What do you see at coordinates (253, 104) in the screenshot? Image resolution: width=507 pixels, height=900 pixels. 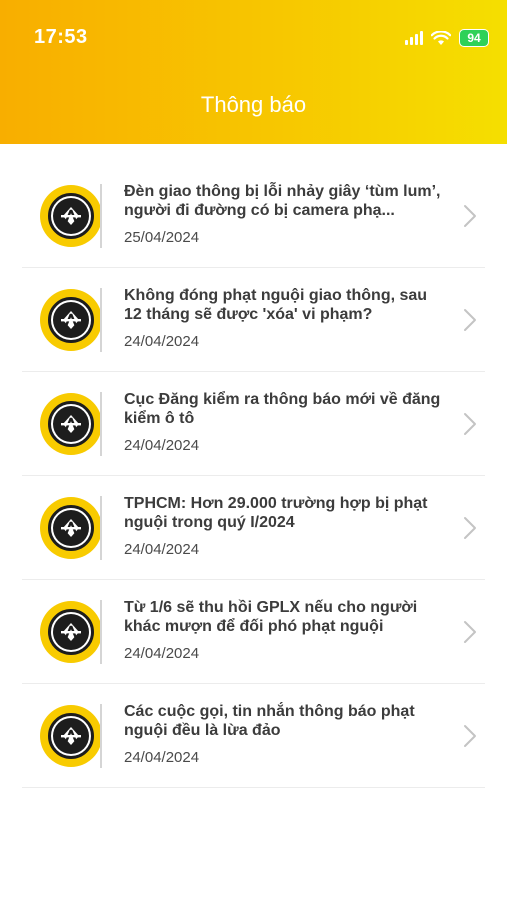 I see `page-title: Thông báo` at bounding box center [253, 104].